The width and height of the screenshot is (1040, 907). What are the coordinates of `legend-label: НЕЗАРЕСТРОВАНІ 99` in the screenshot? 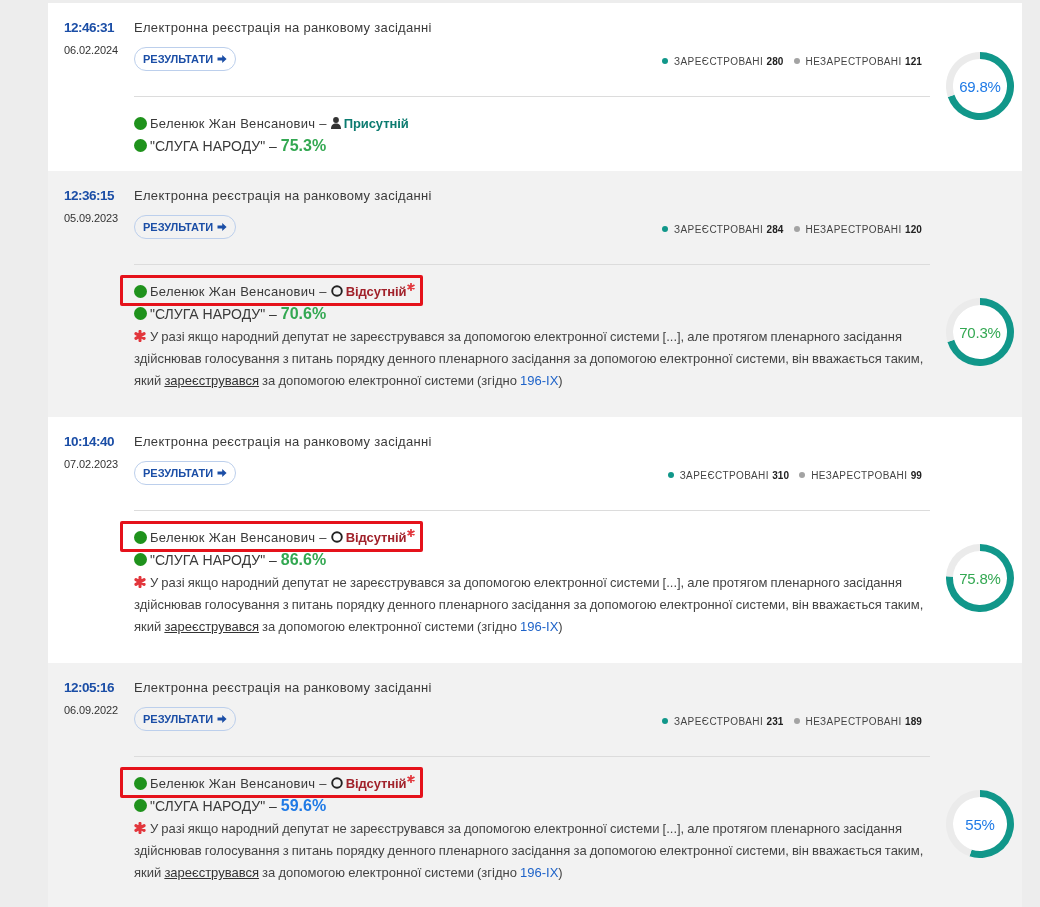 It's located at (866, 475).